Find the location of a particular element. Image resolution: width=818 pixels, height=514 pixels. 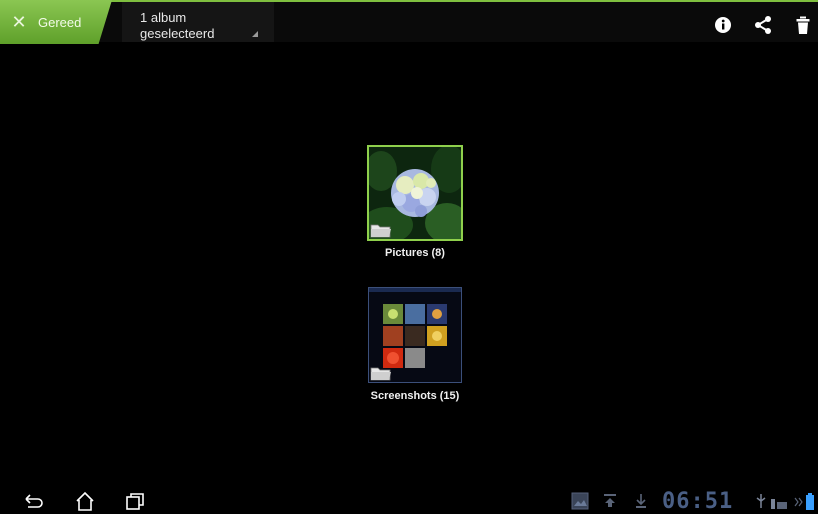

signal-icon is located at coordinates (779, 504).